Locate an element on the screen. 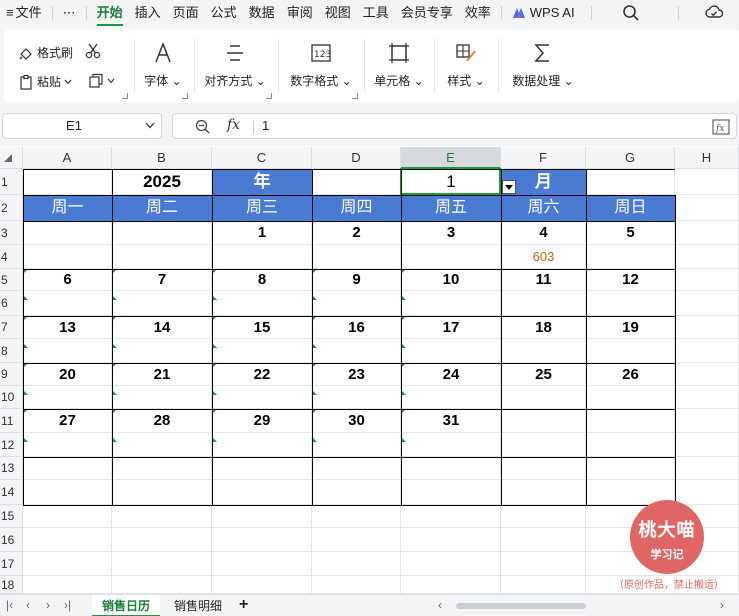  data-processing-button: 数据处理 ⌄ is located at coordinates (543, 59).